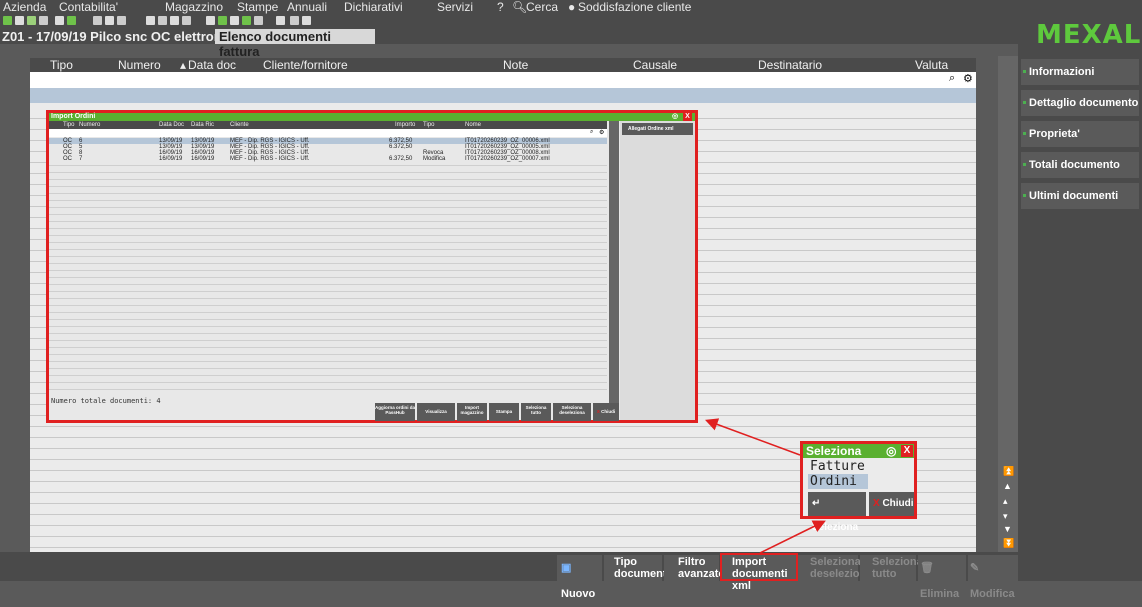 The height and width of the screenshot is (607, 1142). Describe the element at coordinates (752, 437) in the screenshot. I see `arrow-to-import-dialog` at that location.